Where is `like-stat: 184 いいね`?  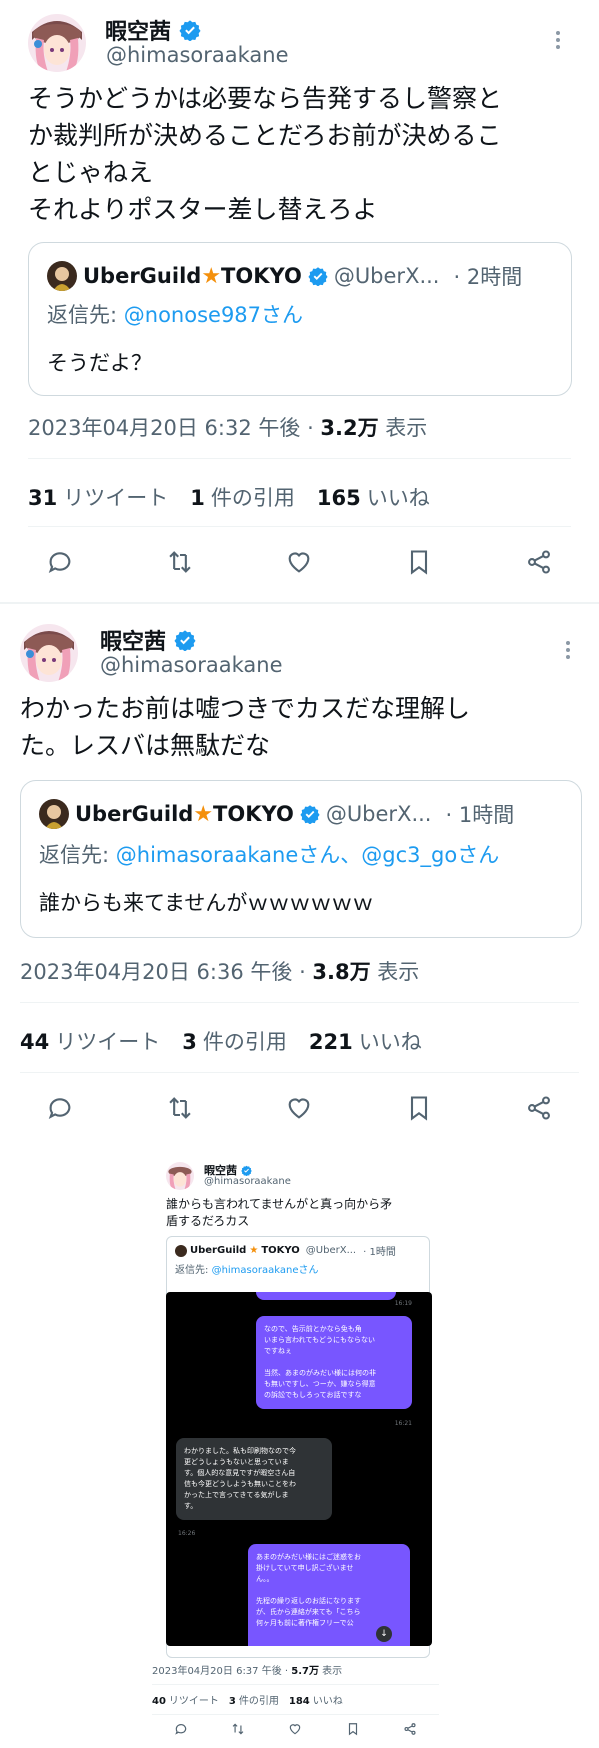
like-stat: 184 いいね is located at coordinates (315, 1701).